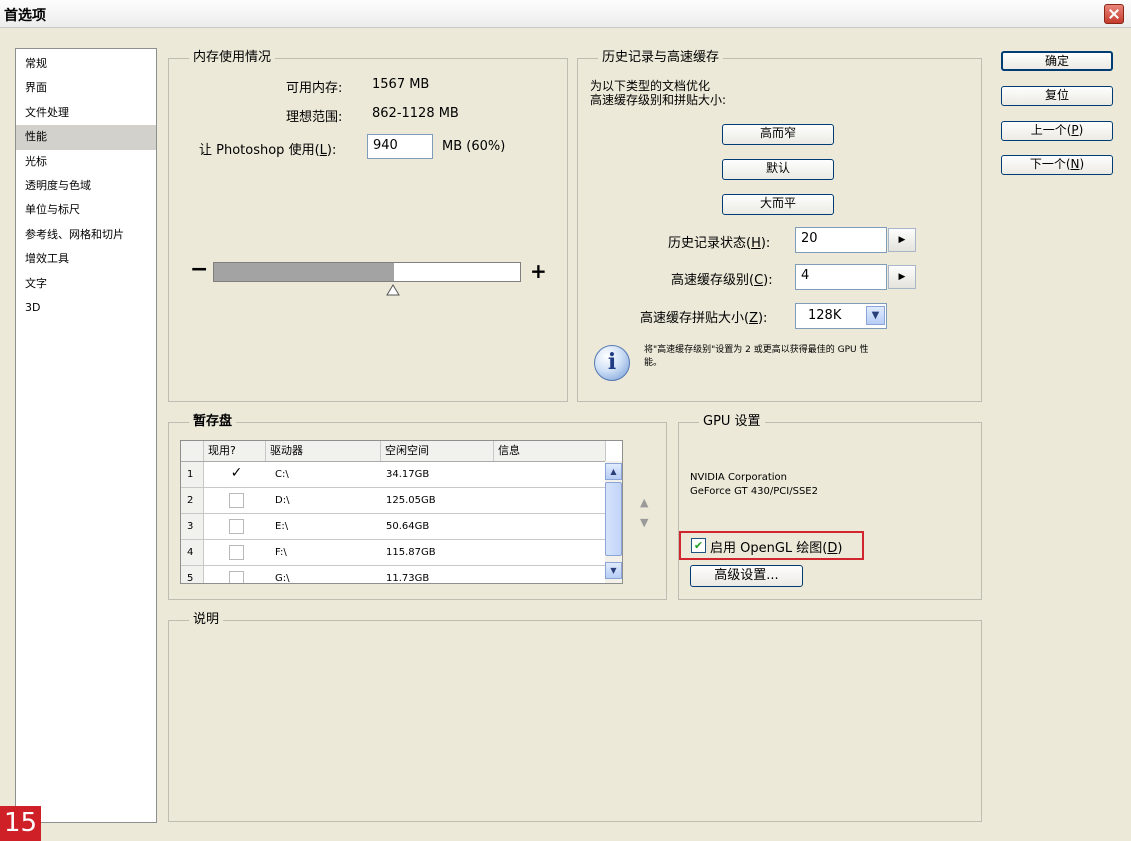  Describe the element at coordinates (20, 823) in the screenshot. I see `step-number-badge: 15` at that location.